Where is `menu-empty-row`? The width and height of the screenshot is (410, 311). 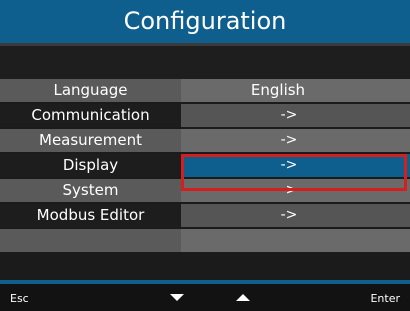
menu-empty-row is located at coordinates (205, 240).